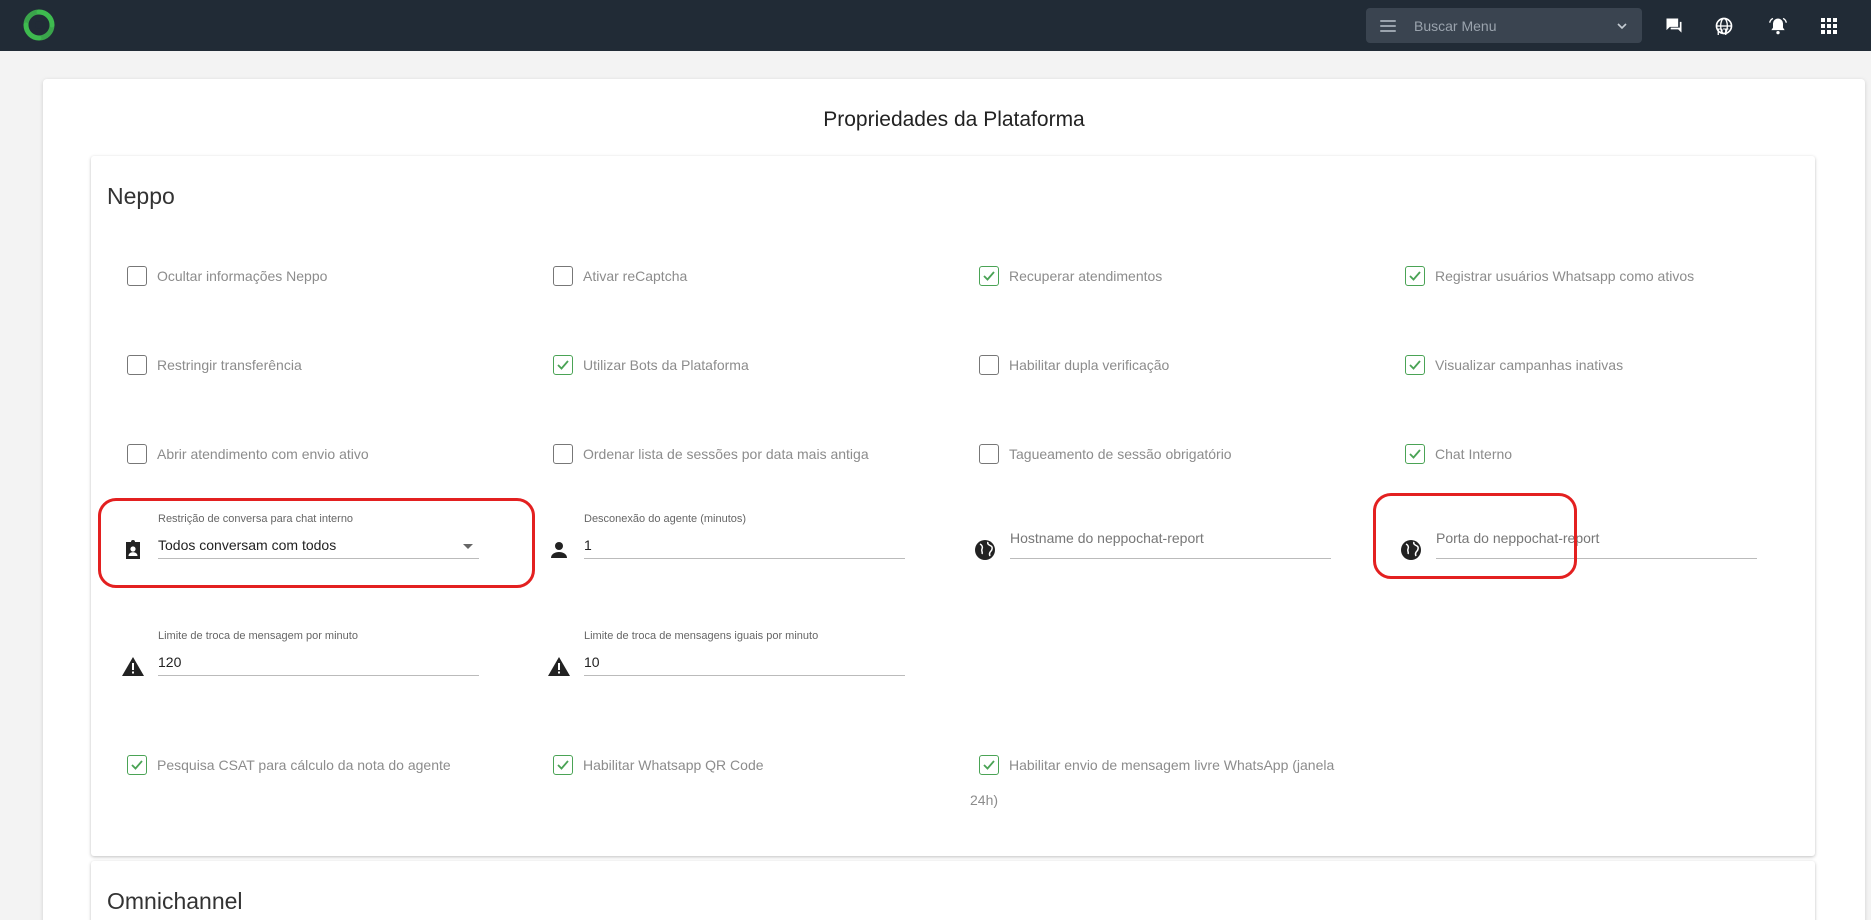 The image size is (1871, 920). What do you see at coordinates (1388, 25) in the screenshot?
I see `hamburger-icon` at bounding box center [1388, 25].